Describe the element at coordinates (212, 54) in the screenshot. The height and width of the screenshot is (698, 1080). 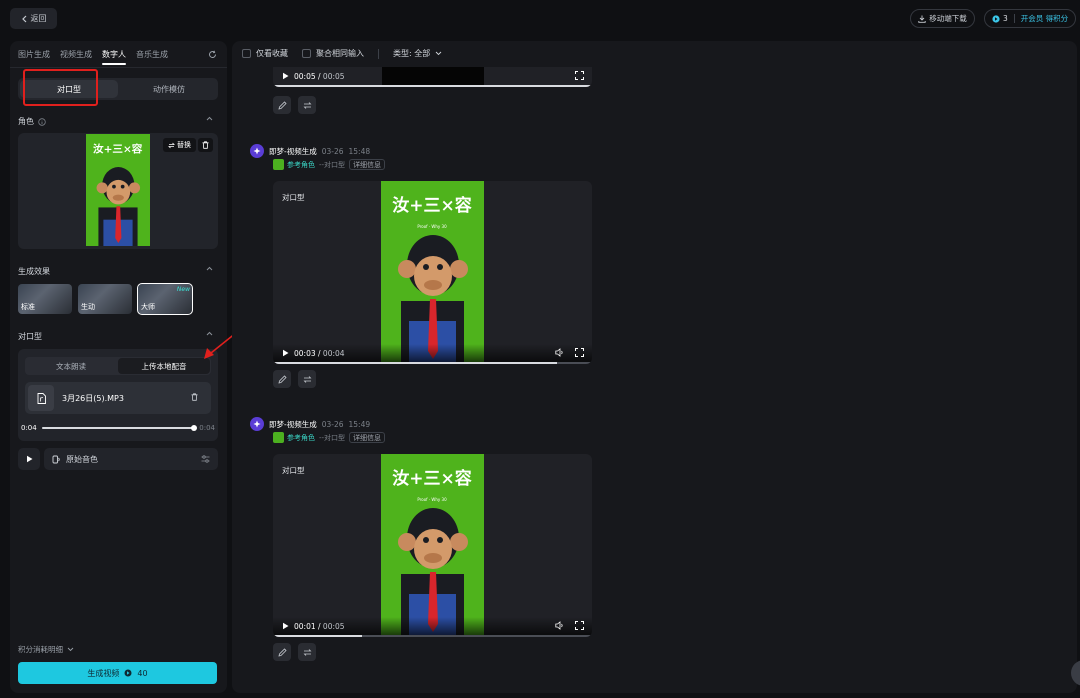
I see `refresh-icon` at that location.